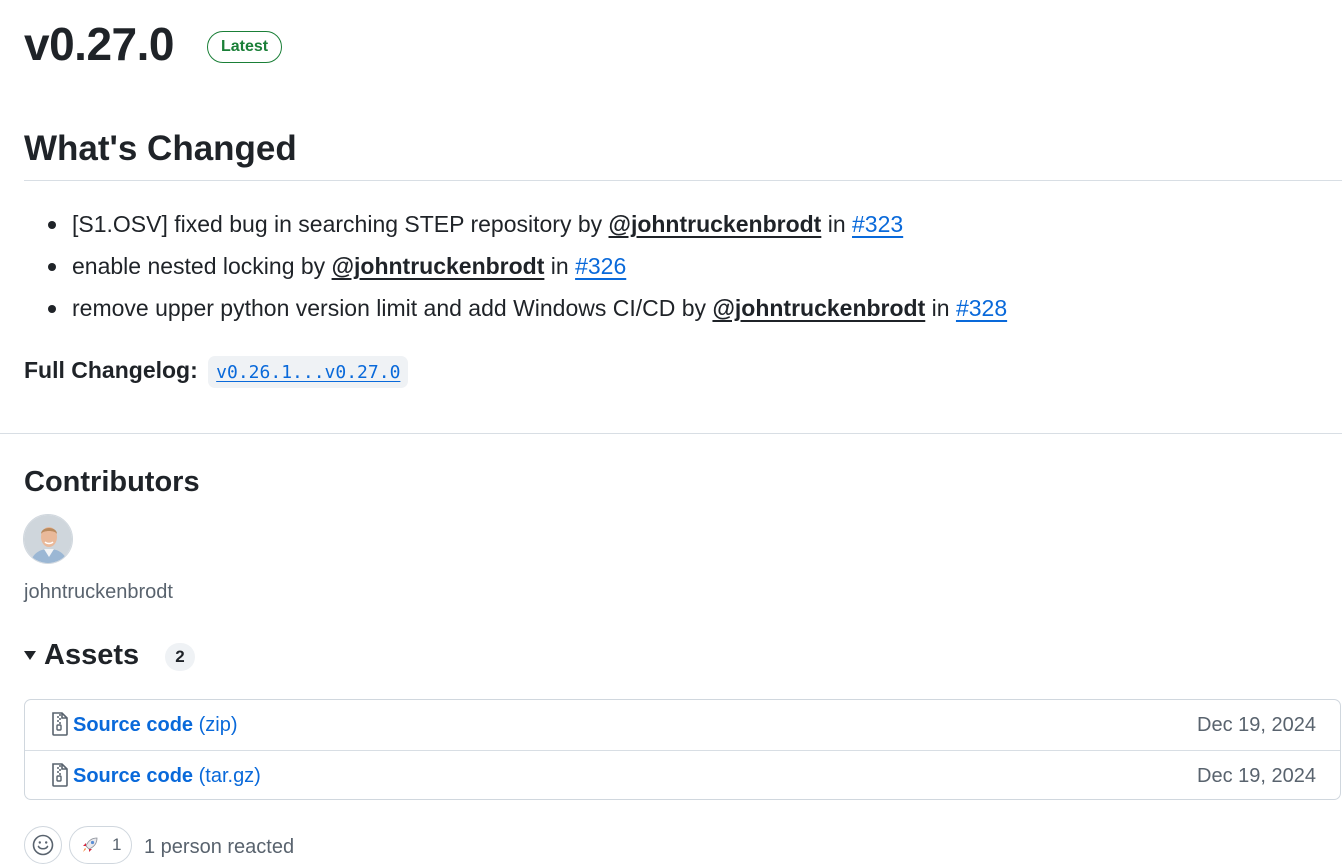 This screenshot has width=1342, height=868. What do you see at coordinates (112, 482) in the screenshot?
I see `contributors-heading: Contributors` at bounding box center [112, 482].